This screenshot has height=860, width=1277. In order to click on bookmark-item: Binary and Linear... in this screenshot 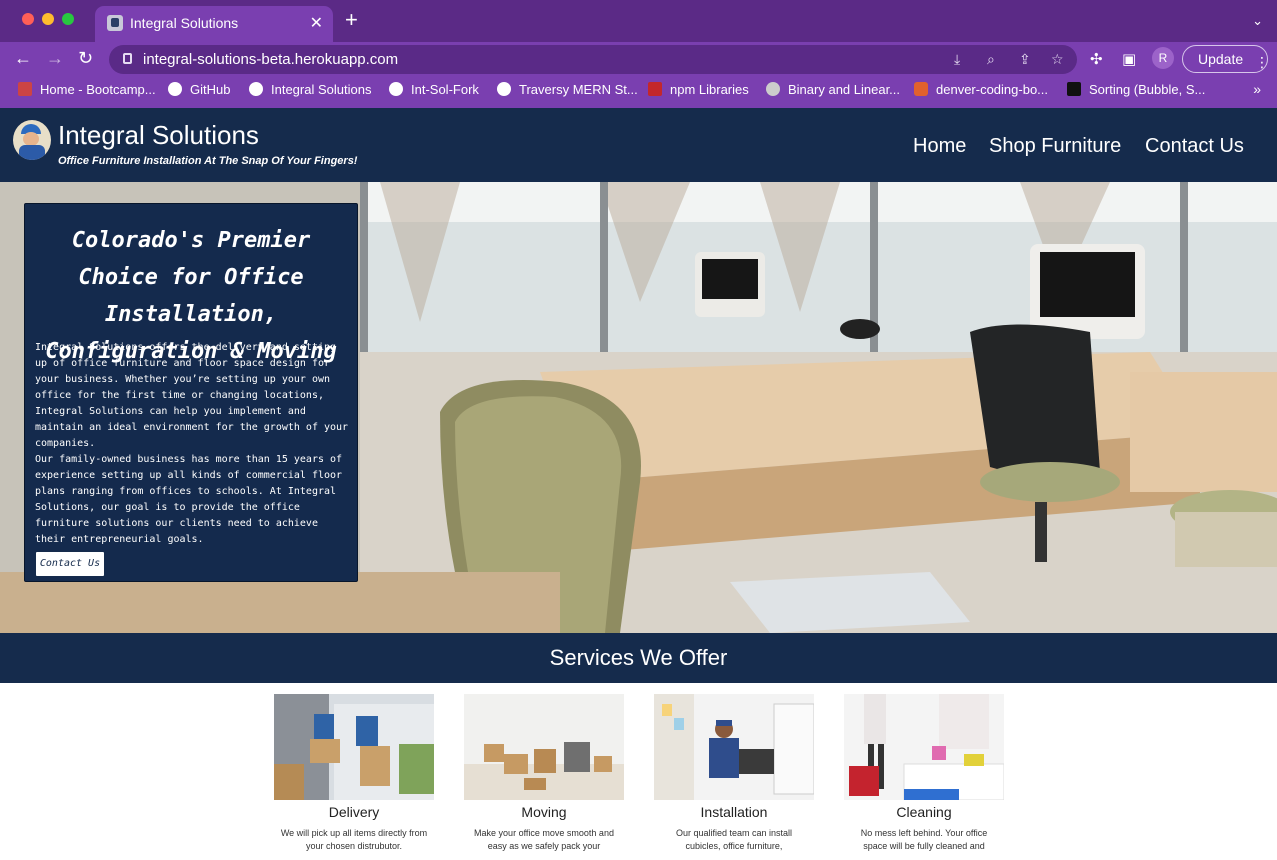, I will do `click(833, 89)`.